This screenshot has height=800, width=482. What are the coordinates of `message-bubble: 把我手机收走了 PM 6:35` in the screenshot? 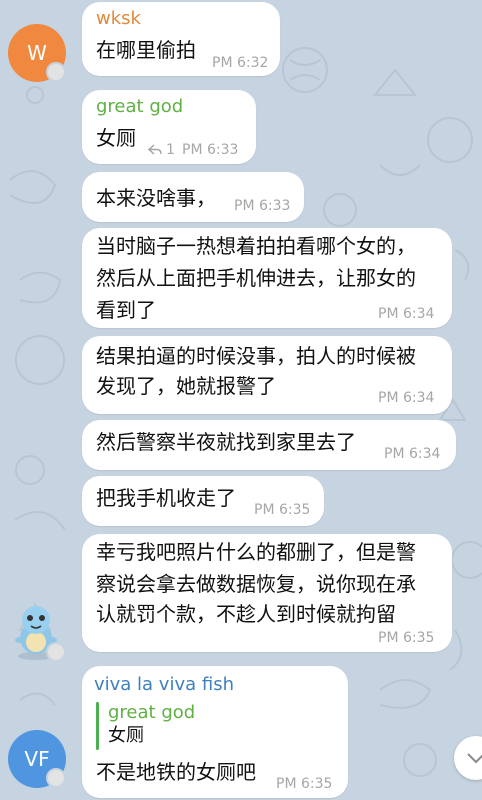 It's located at (203, 501).